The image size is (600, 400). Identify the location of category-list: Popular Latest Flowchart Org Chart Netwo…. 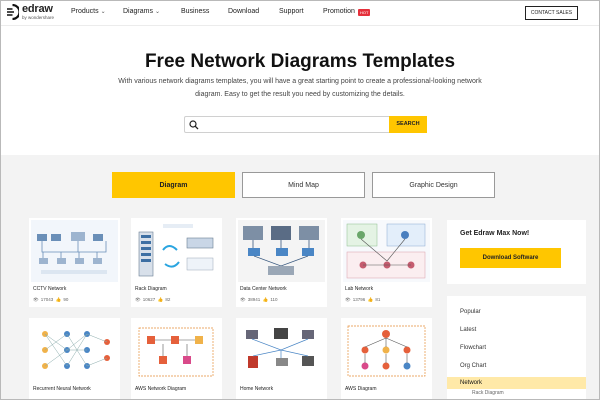
(516, 348).